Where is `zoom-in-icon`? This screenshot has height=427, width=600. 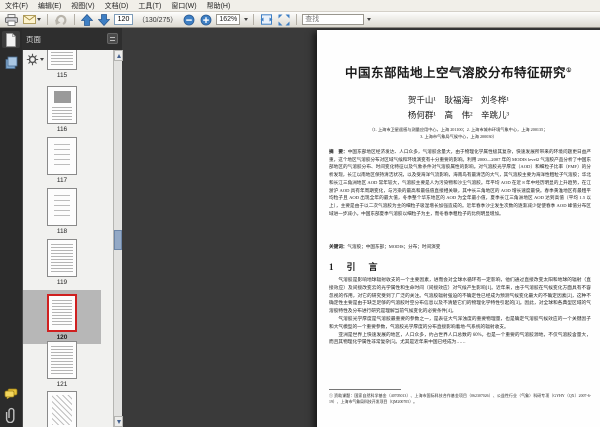 zoom-in-icon is located at coordinates (206, 19).